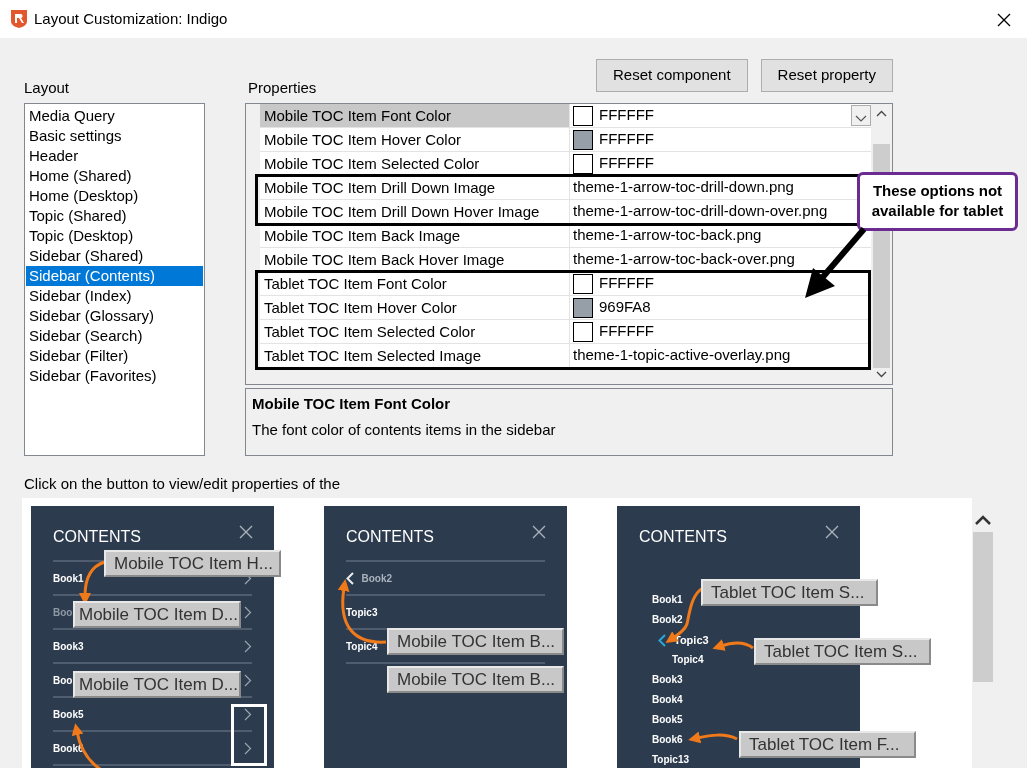 This screenshot has width=1027, height=768. What do you see at coordinates (415, 355) in the screenshot?
I see `property-name: Tablet TOC Item Selected Image` at bounding box center [415, 355].